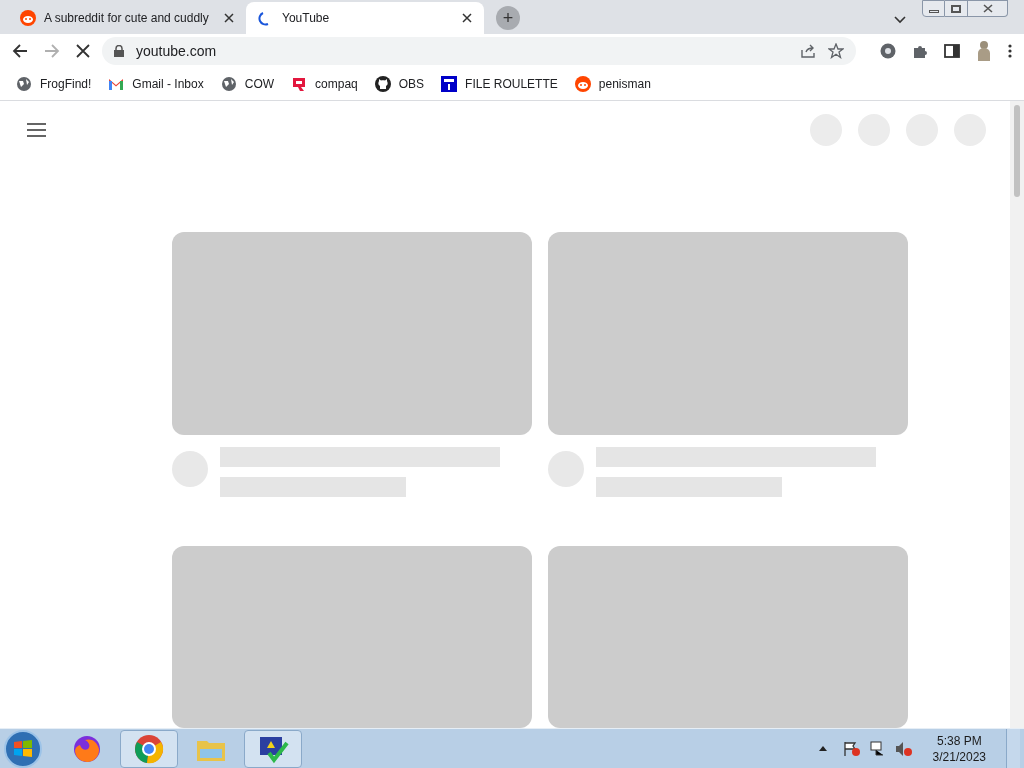 This screenshot has height=768, width=1024. I want to click on square-logo-icon, so click(299, 84).